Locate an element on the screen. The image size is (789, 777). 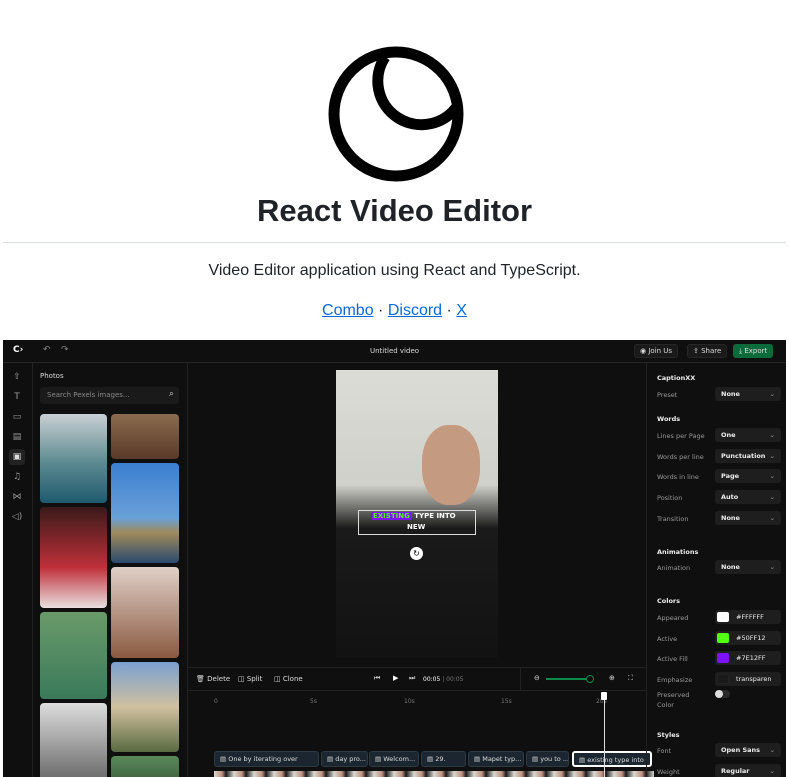
photos-heading: Photos is located at coordinates (52, 376).